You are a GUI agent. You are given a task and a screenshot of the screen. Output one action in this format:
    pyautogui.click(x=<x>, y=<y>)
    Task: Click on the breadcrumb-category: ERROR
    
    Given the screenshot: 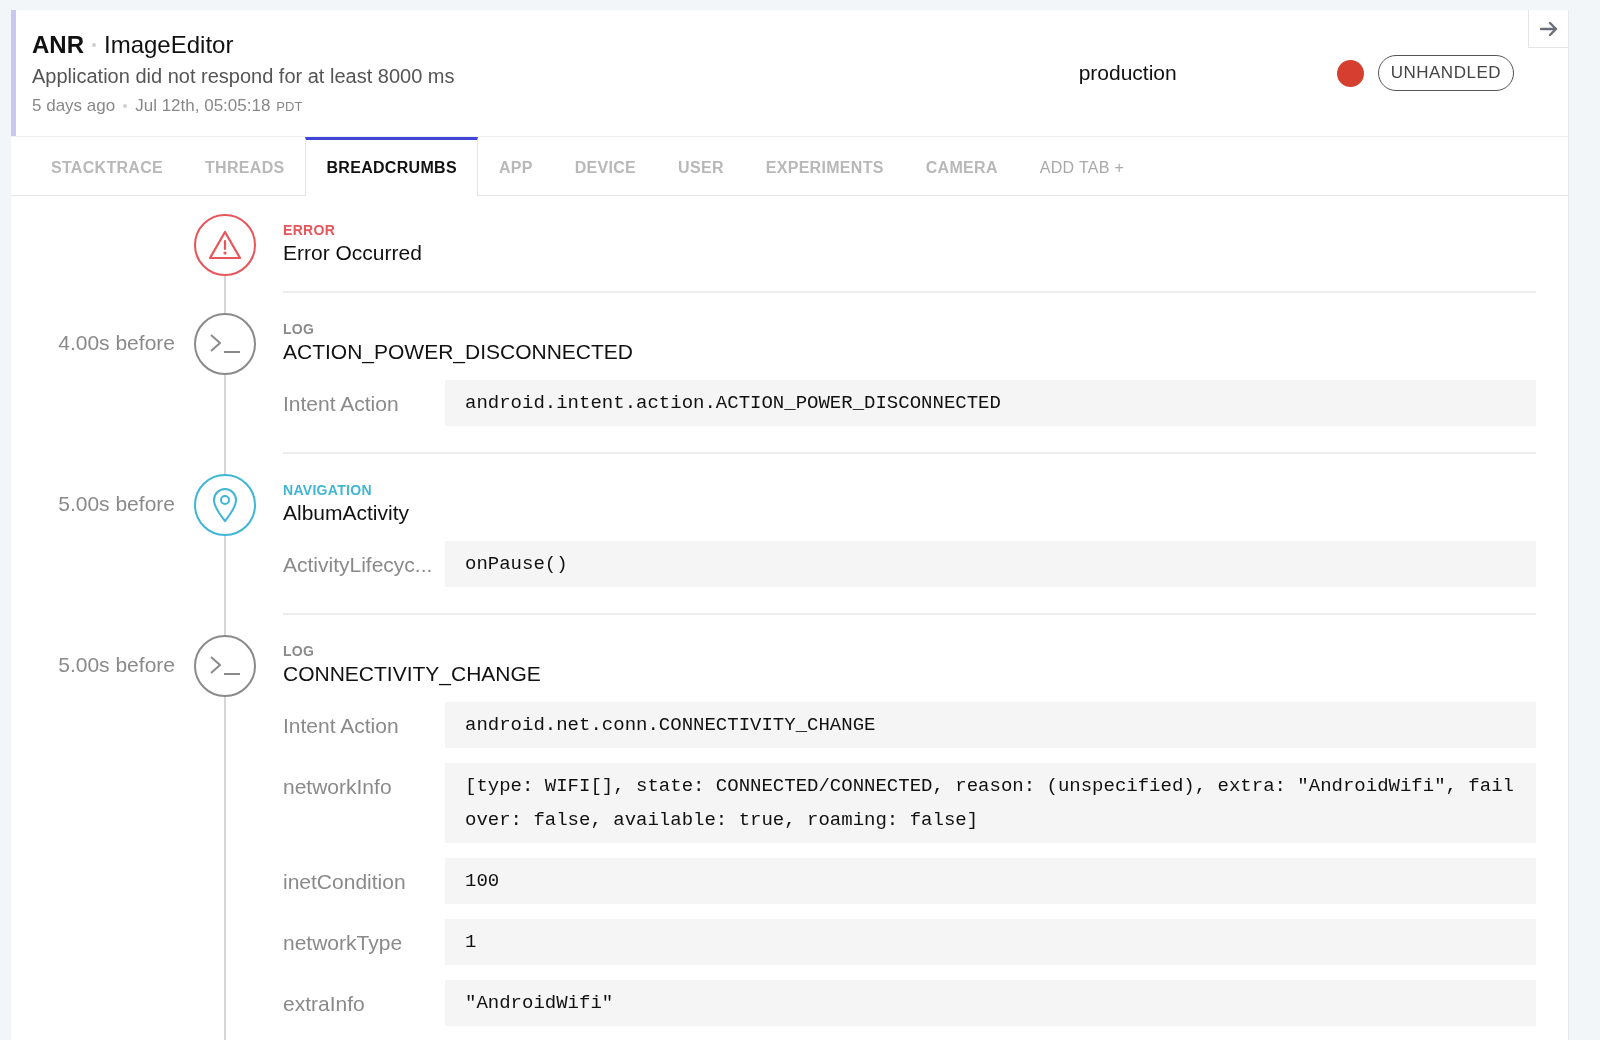 What is the action you would take?
    pyautogui.click(x=310, y=230)
    